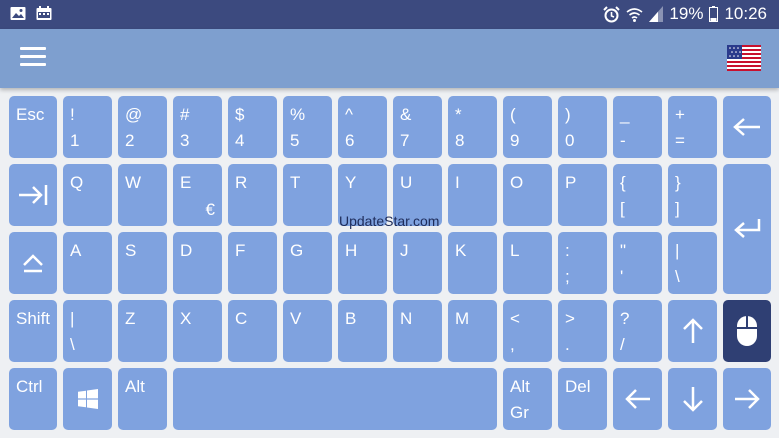 The image size is (779, 438). Describe the element at coordinates (33, 195) in the screenshot. I see `key-tab` at that location.